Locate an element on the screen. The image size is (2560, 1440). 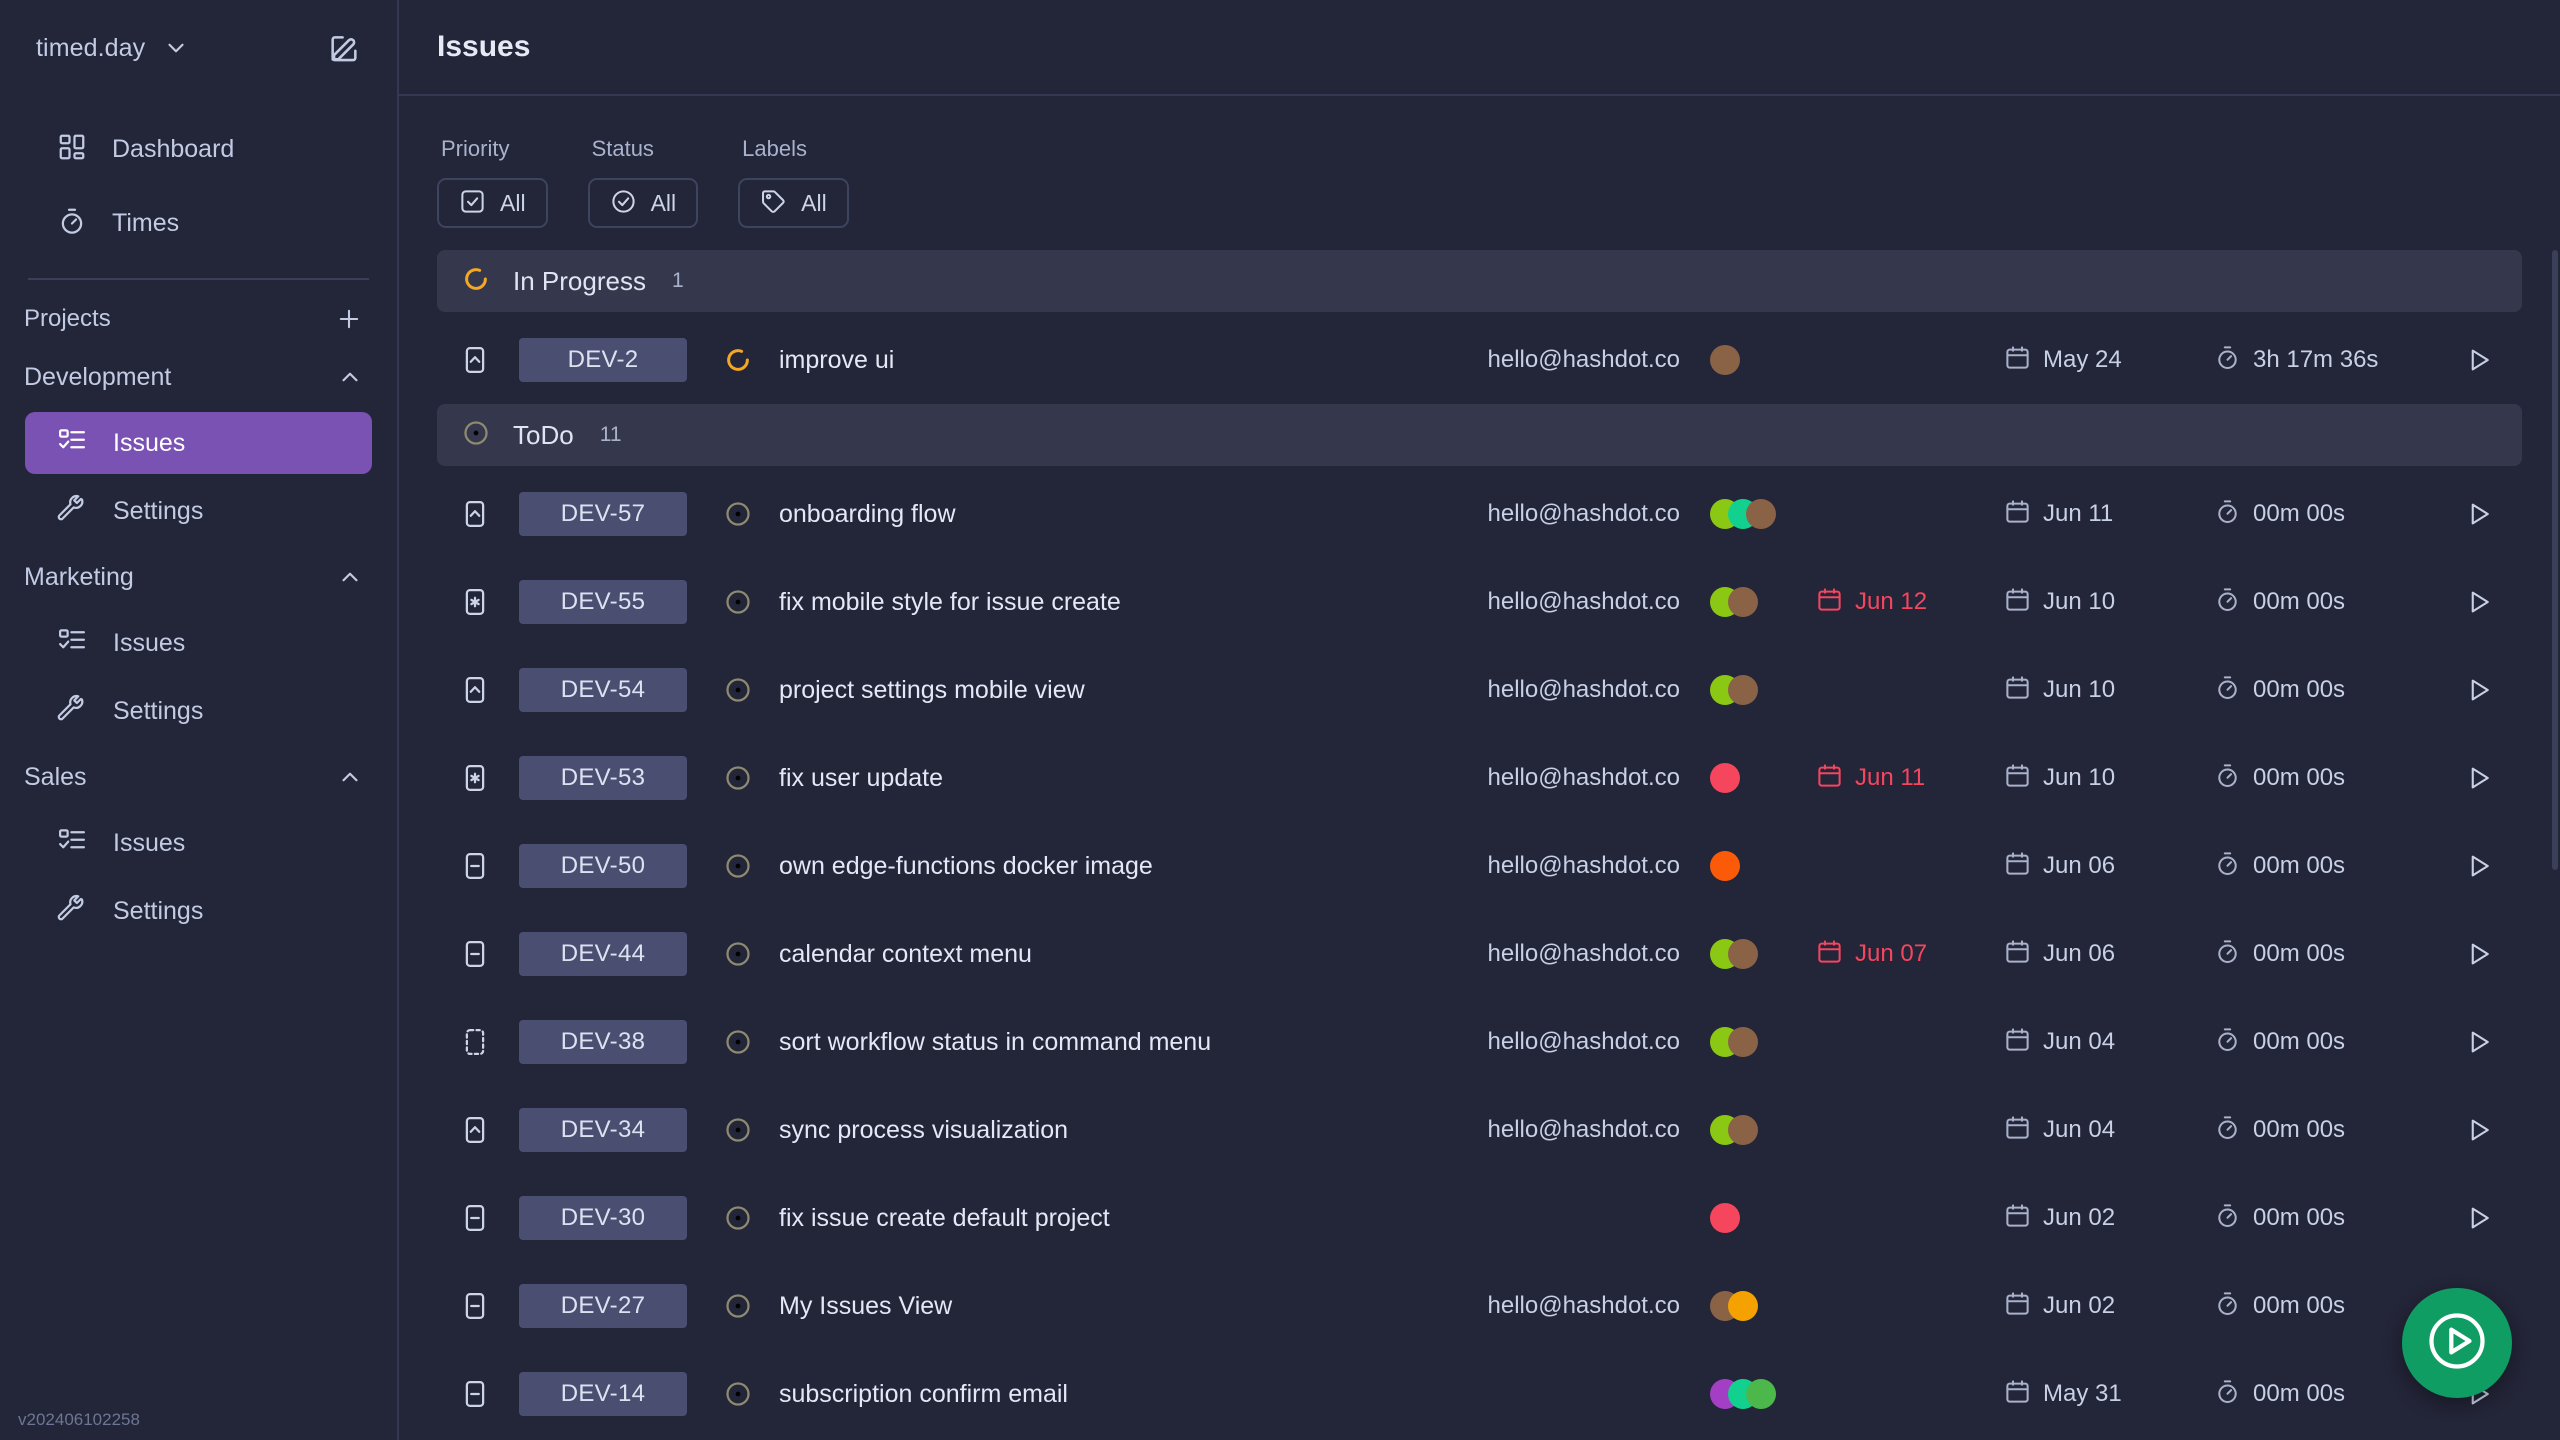
scrollbar-thumb is located at coordinates (2555, 560).